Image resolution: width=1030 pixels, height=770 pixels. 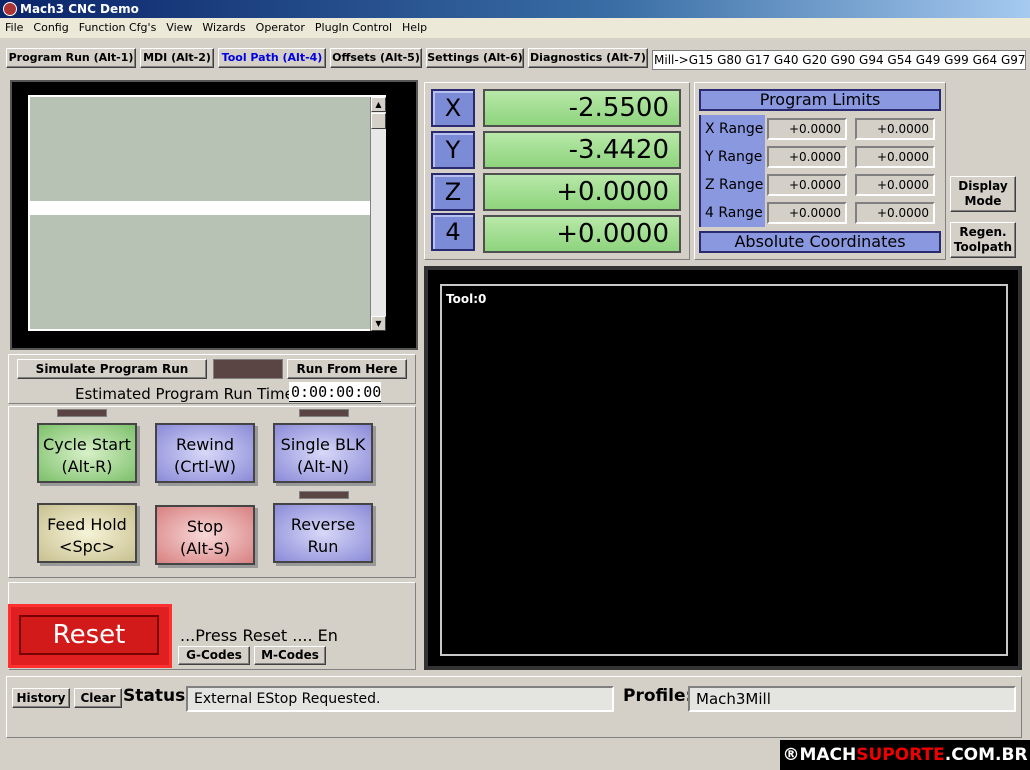 What do you see at coordinates (475, 58) in the screenshot?
I see `tab-settings: Settings (Alt-6)` at bounding box center [475, 58].